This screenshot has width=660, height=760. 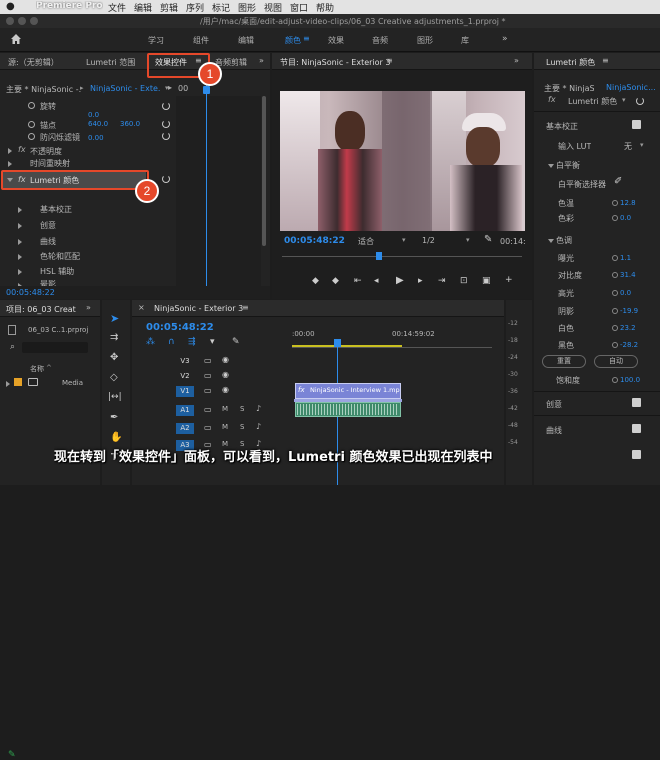 What do you see at coordinates (376, 281) in the screenshot?
I see `step-back-icon: ◂` at bounding box center [376, 281].